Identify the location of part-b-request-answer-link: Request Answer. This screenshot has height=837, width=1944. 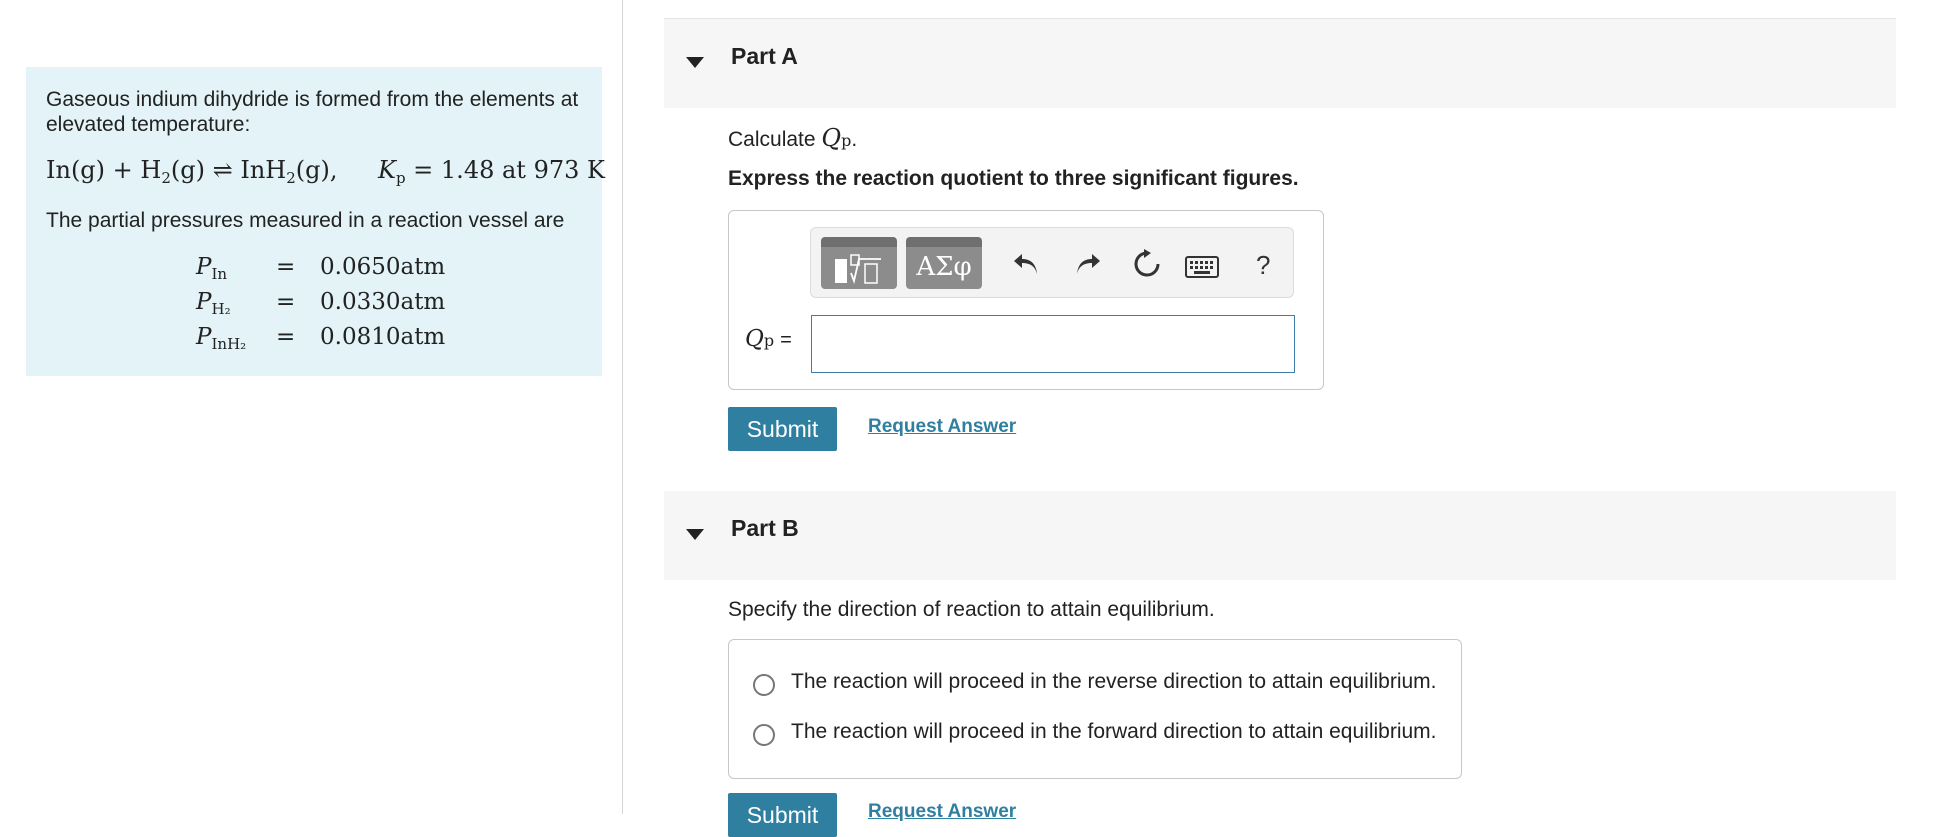
(942, 812).